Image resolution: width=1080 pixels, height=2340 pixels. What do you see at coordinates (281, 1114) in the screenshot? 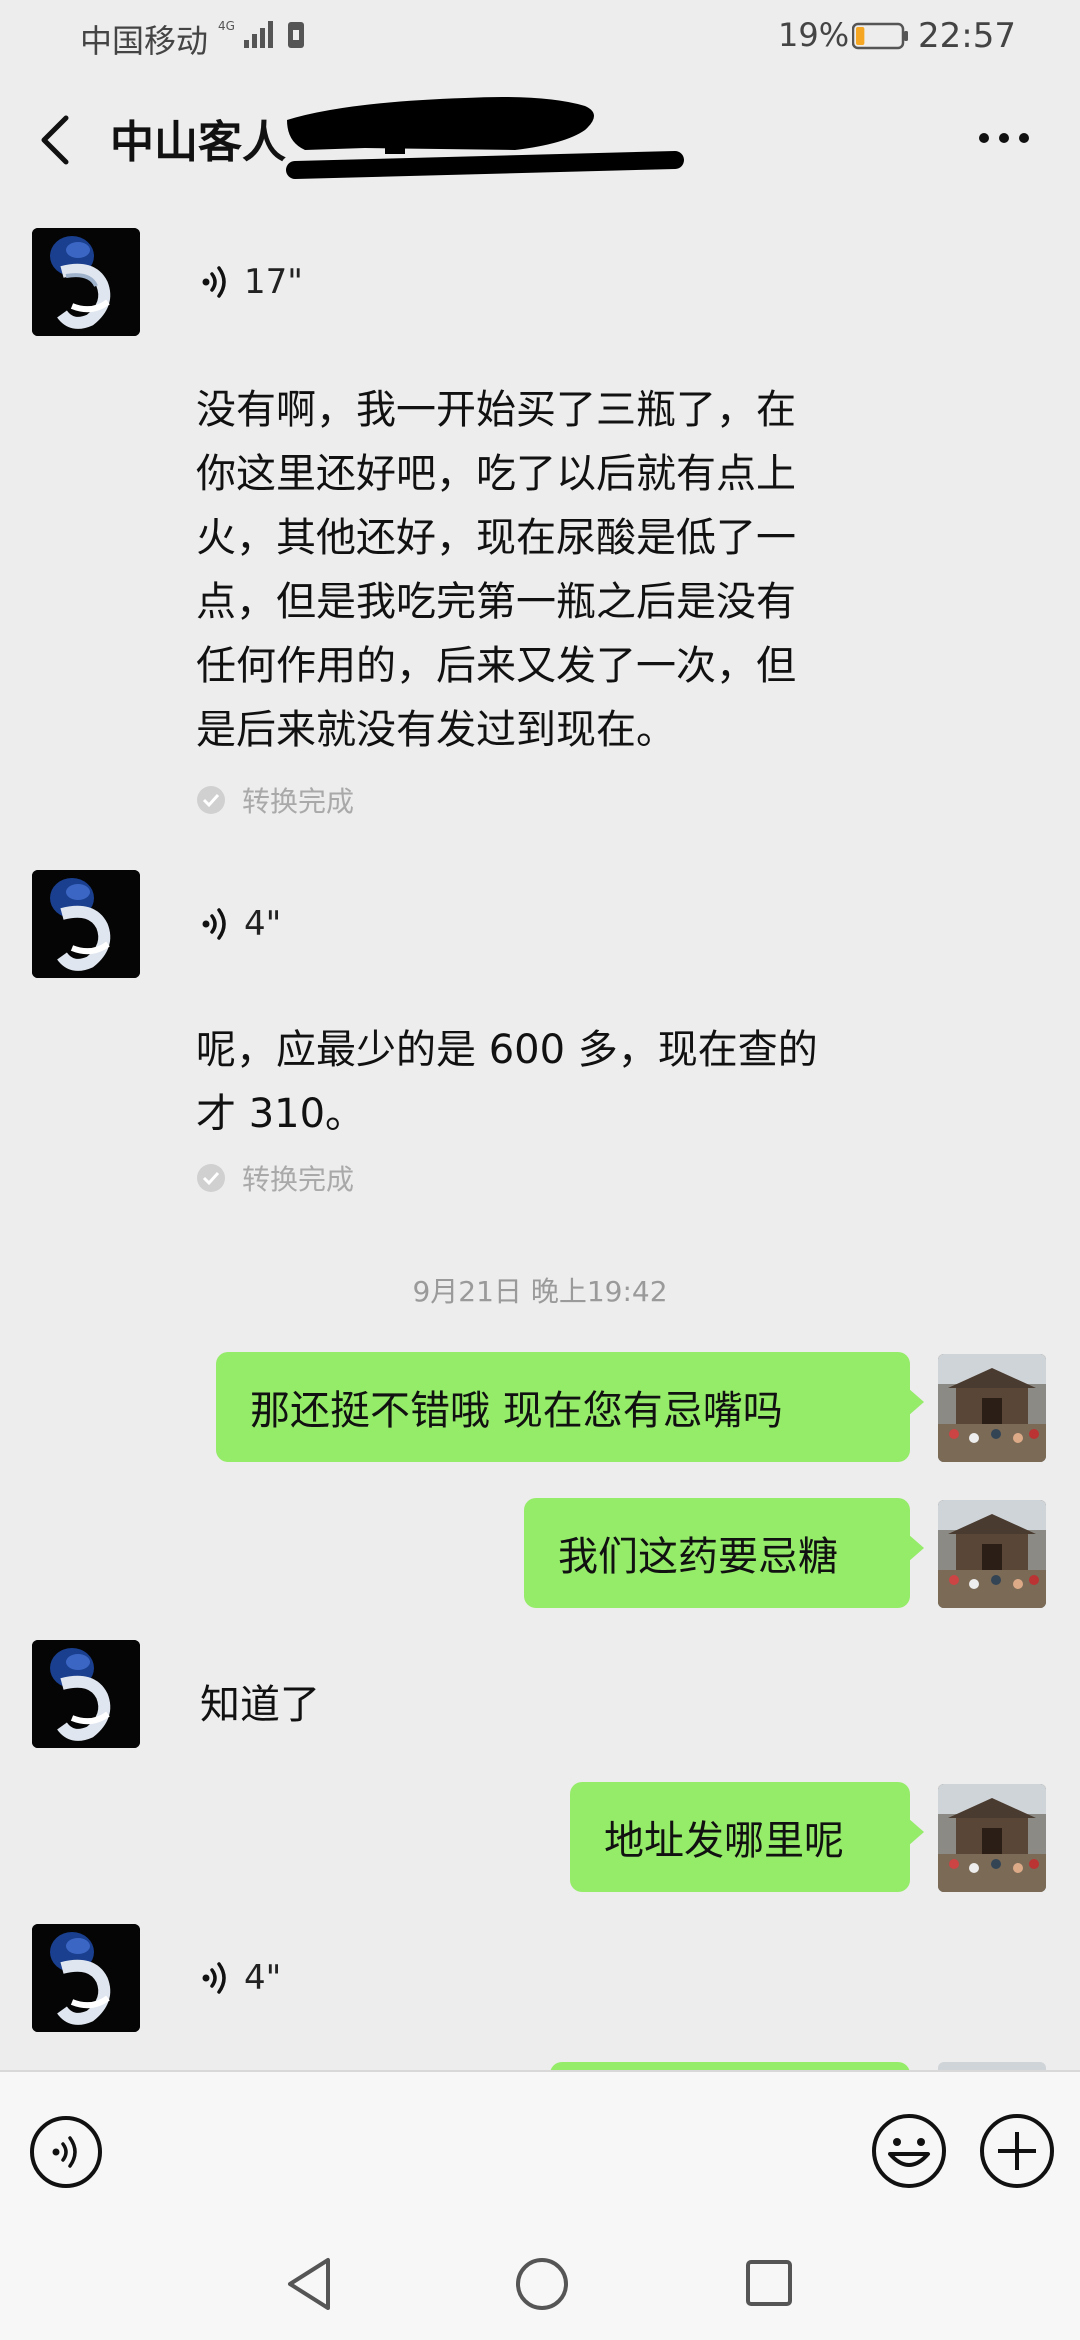
I see `transcript-line: 才 310。` at bounding box center [281, 1114].